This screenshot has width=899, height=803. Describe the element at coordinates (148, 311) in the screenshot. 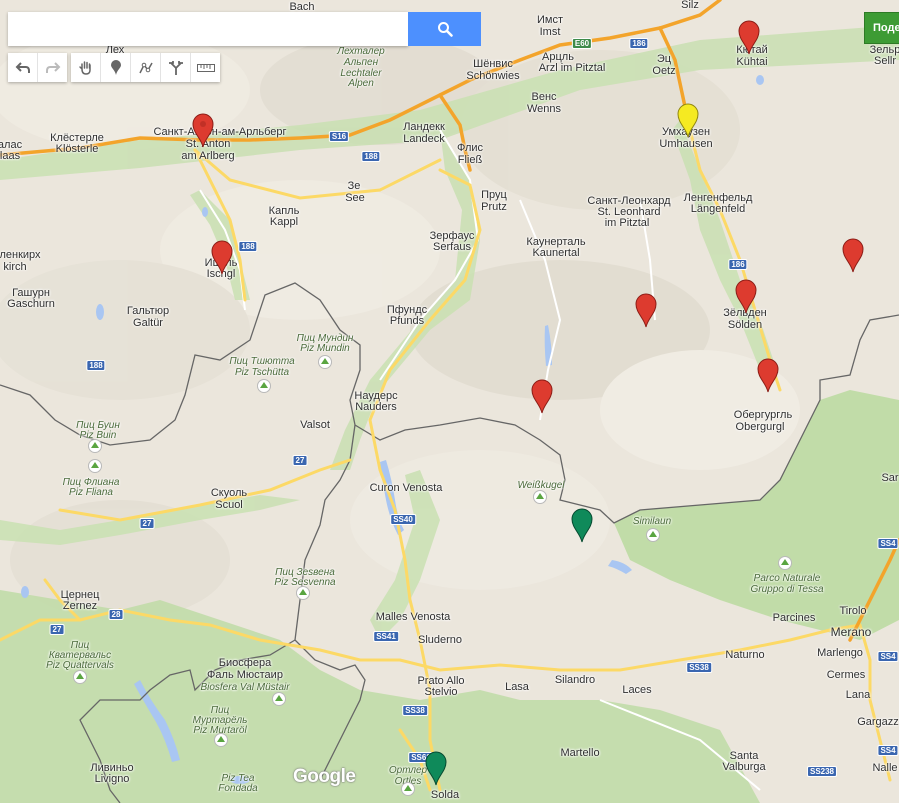

I see `place-label: Гальтюр` at that location.